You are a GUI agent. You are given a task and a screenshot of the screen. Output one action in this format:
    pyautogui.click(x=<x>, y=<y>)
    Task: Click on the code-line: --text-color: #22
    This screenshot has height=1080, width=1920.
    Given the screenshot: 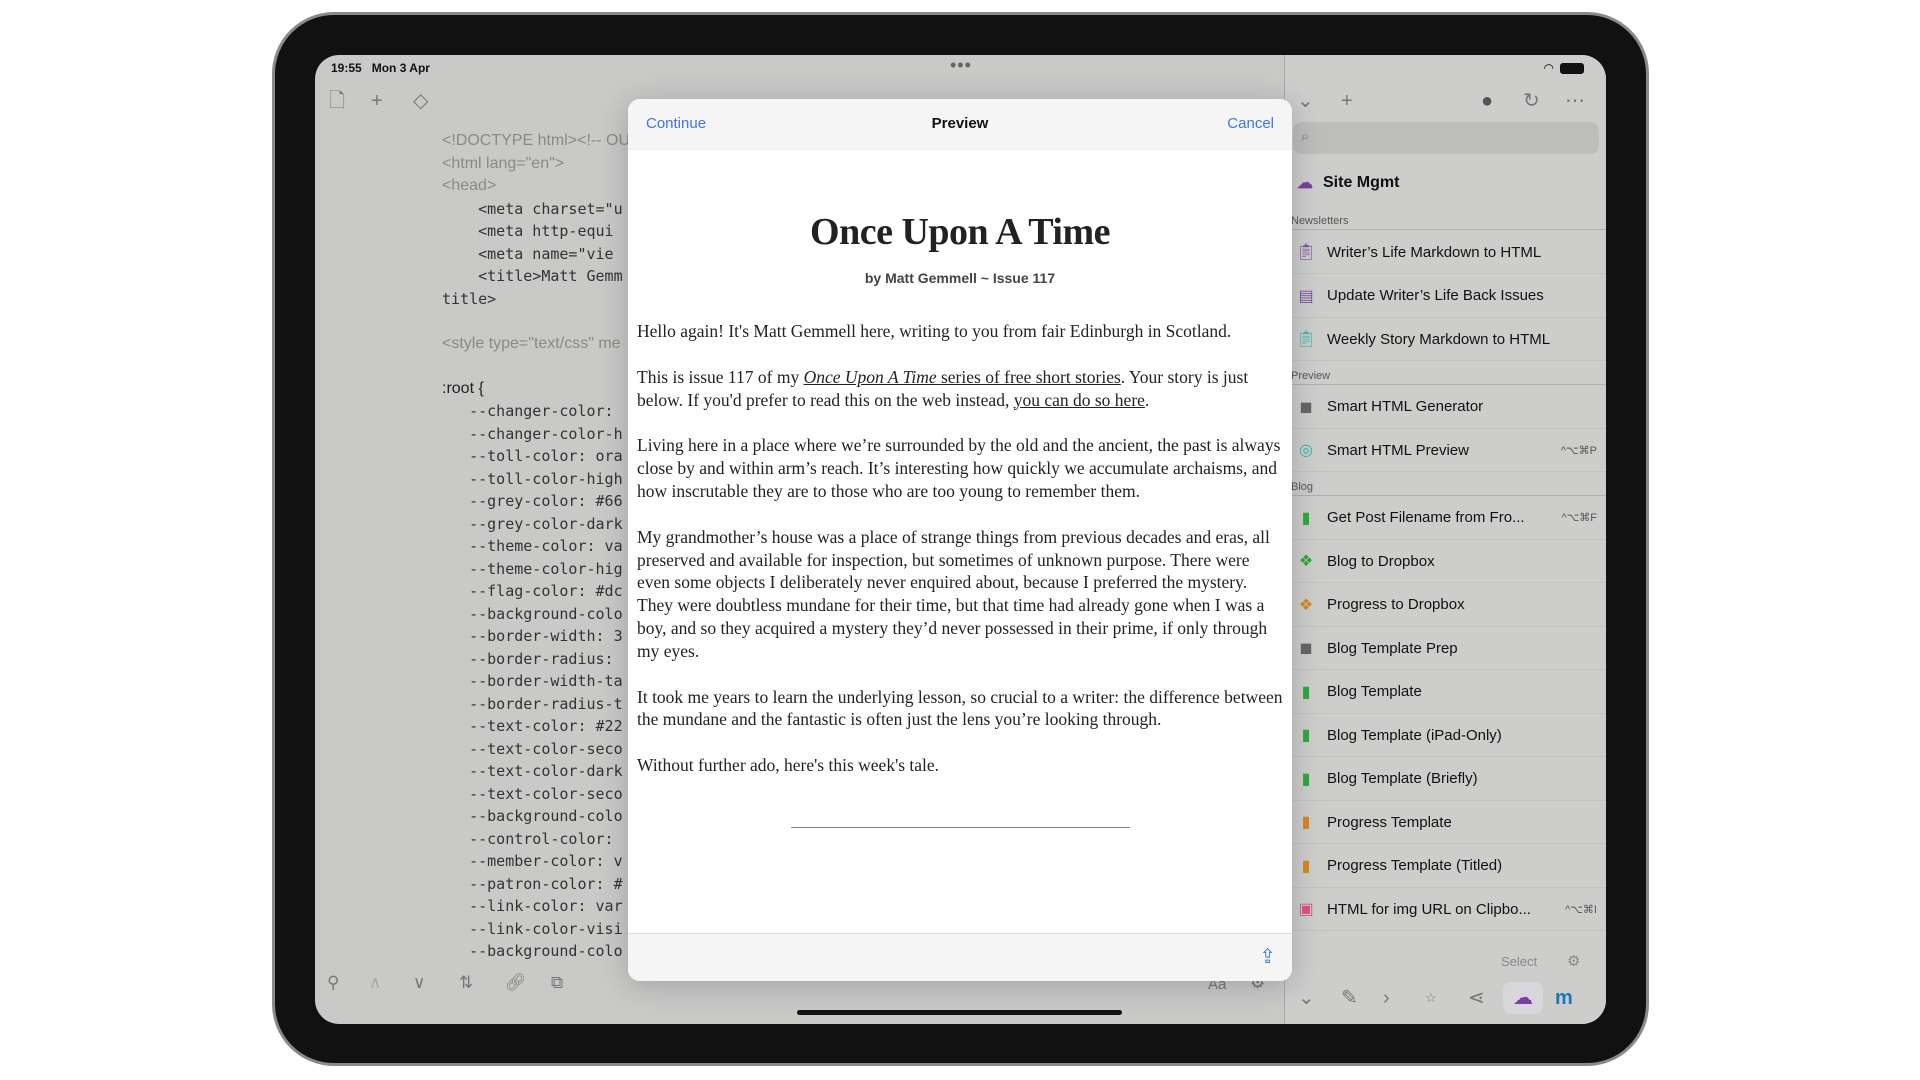 What is the action you would take?
    pyautogui.click(x=532, y=726)
    